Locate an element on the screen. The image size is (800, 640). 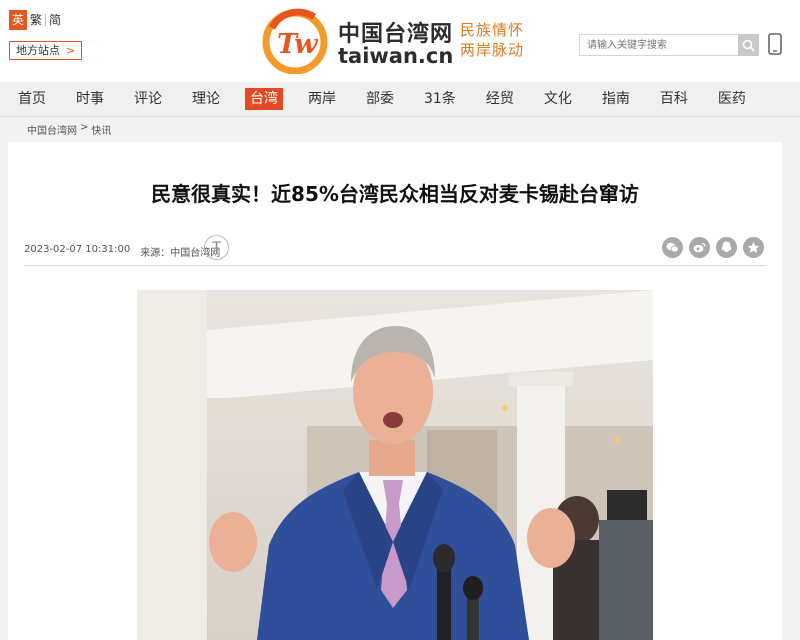
chevron-right-icon: > is located at coordinates (71, 50).